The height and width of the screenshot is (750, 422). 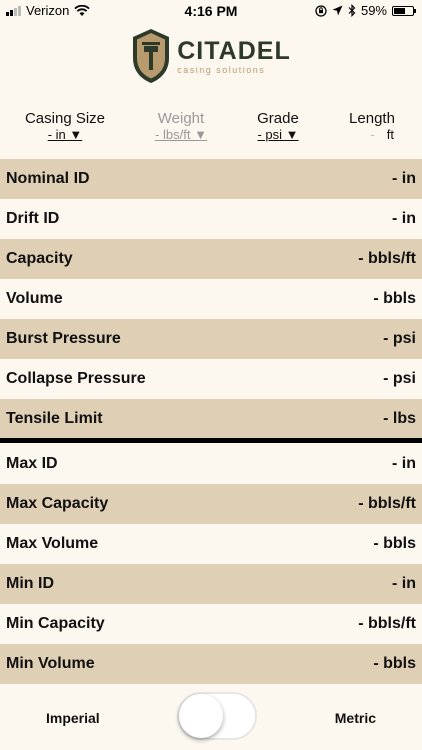 I want to click on result-row-min-volume: Min Volume - bbls, so click(x=211, y=664).